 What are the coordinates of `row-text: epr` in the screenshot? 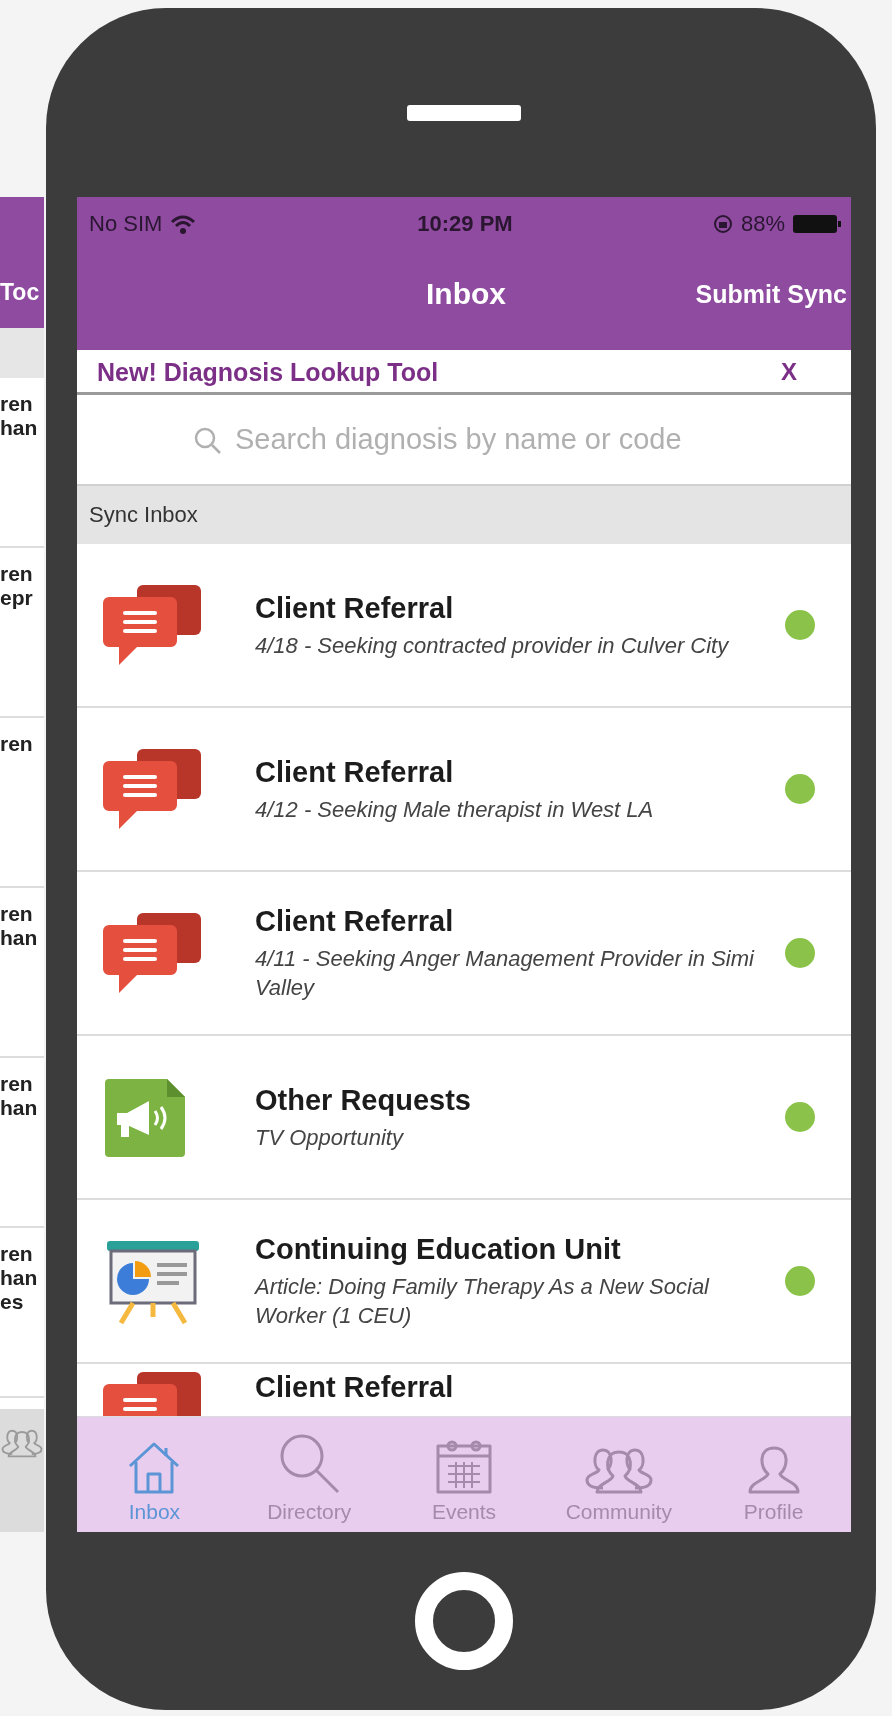 It's located at (17, 598).